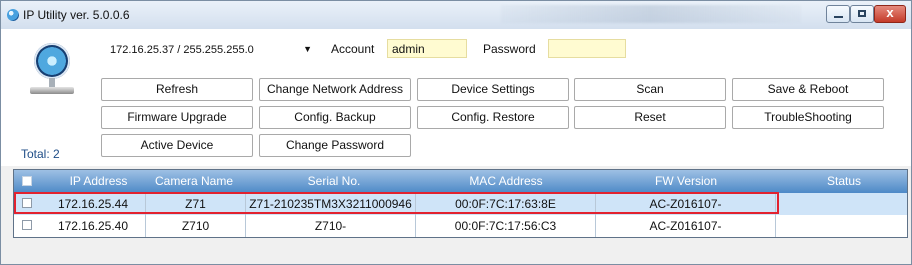 The height and width of the screenshot is (265, 912). Describe the element at coordinates (493, 117) in the screenshot. I see `config-restore-button: Config. Restore` at that location.